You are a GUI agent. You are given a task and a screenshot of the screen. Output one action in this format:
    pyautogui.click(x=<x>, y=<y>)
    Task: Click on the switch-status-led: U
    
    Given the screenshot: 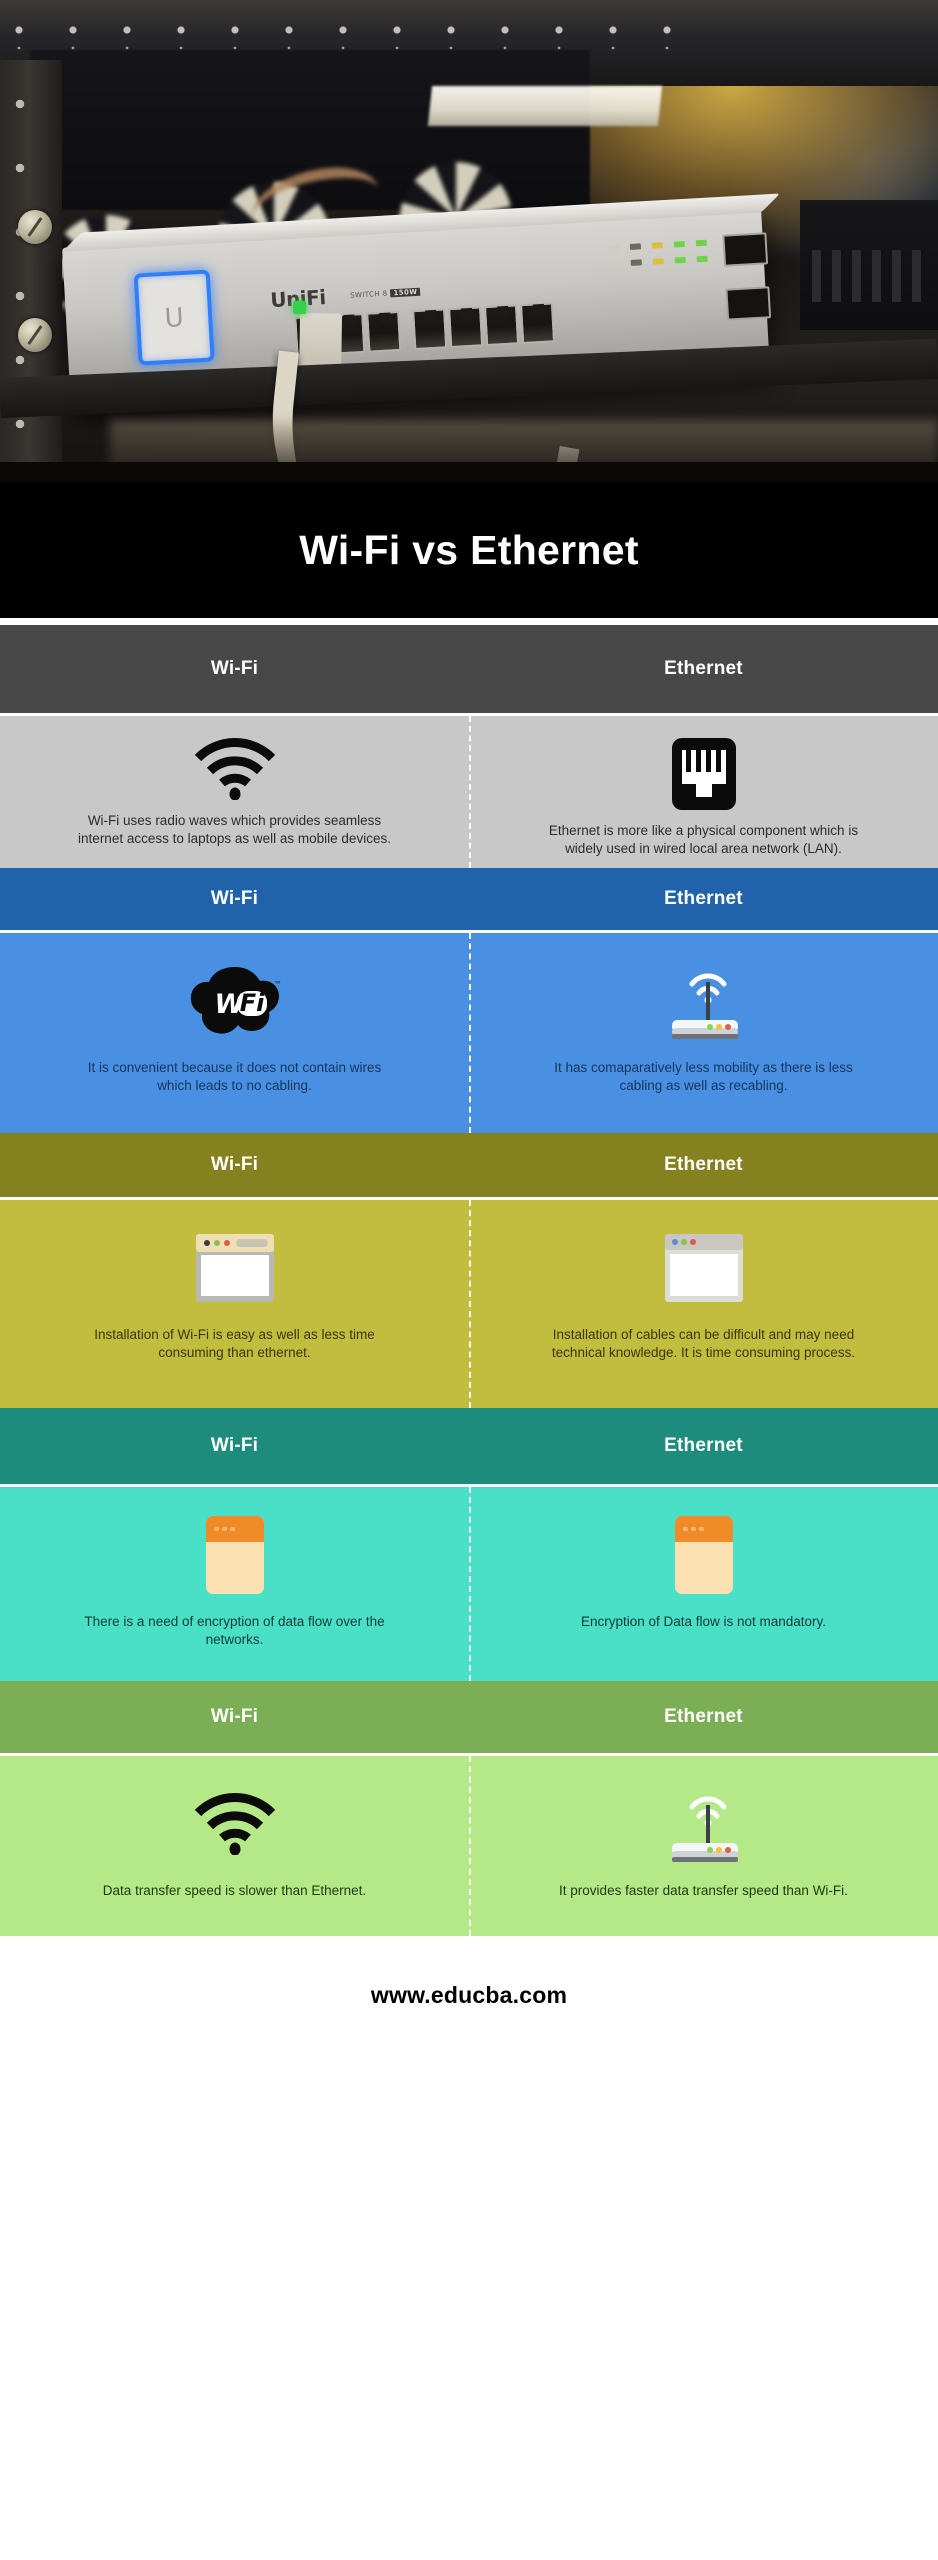 What is the action you would take?
    pyautogui.click(x=174, y=317)
    